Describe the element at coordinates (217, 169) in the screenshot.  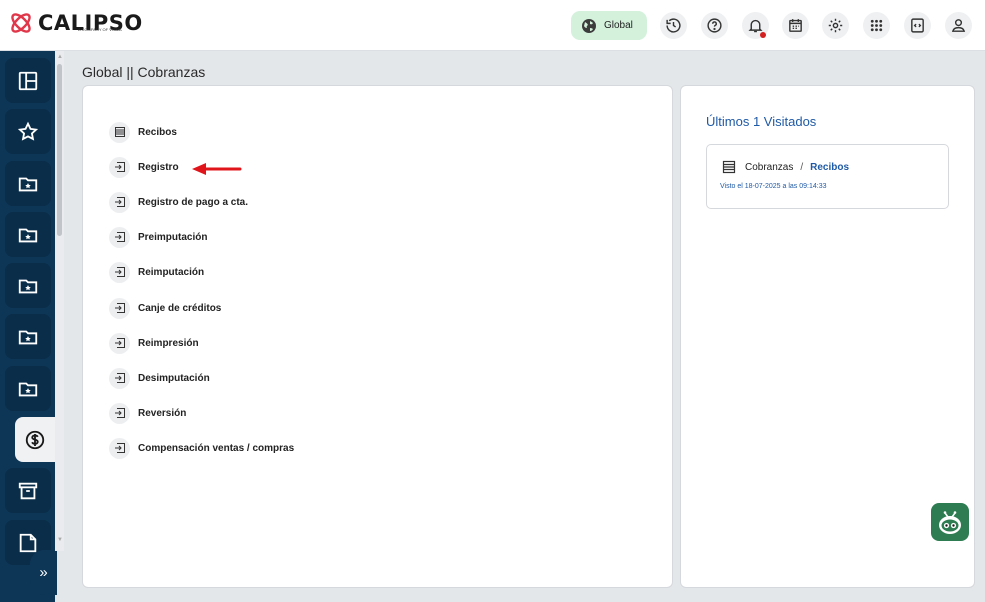
I see `red-arrow-annotation-icon` at that location.